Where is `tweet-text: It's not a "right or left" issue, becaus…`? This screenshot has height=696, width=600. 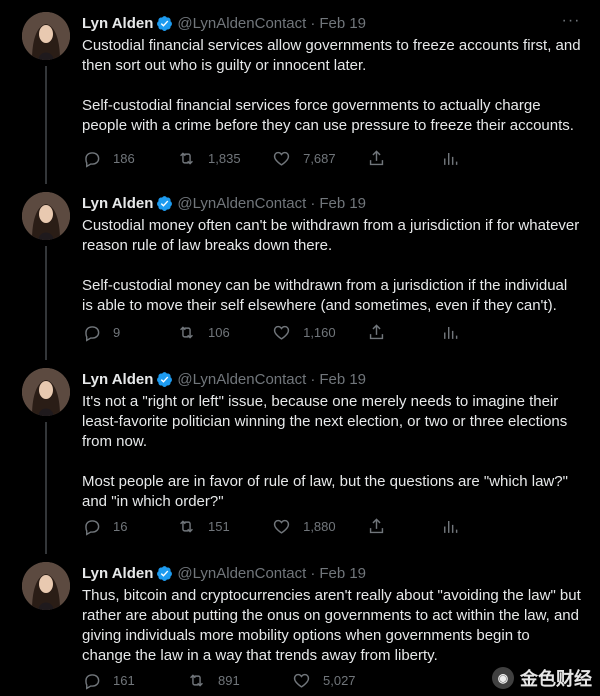
tweet-text: It's not a "right or left" issue, becaus… is located at coordinates (325, 451).